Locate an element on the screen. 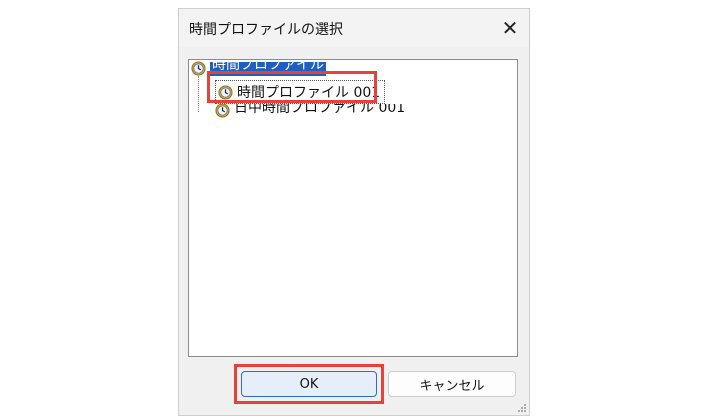  close-button: ✕ is located at coordinates (510, 28).